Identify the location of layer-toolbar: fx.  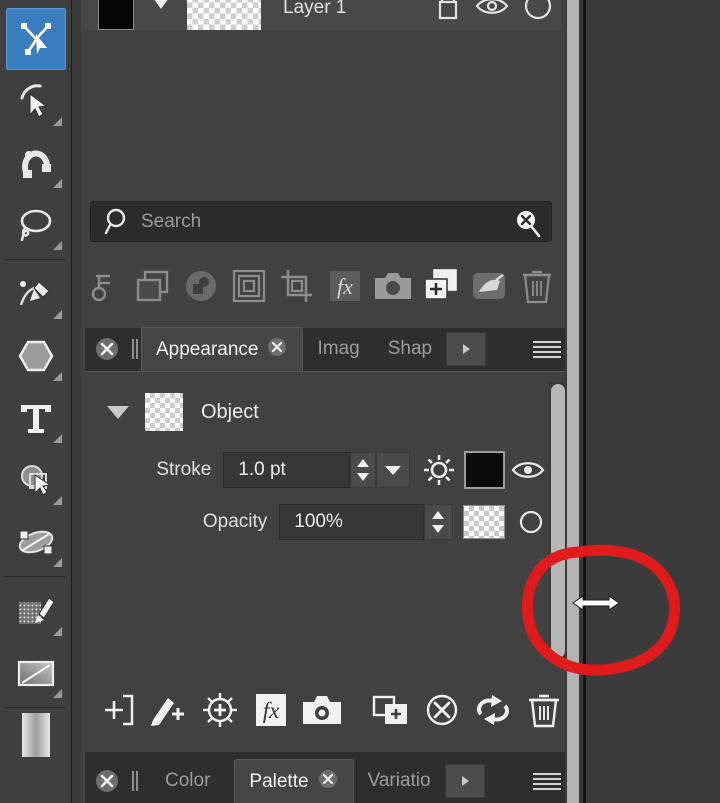
(321, 286).